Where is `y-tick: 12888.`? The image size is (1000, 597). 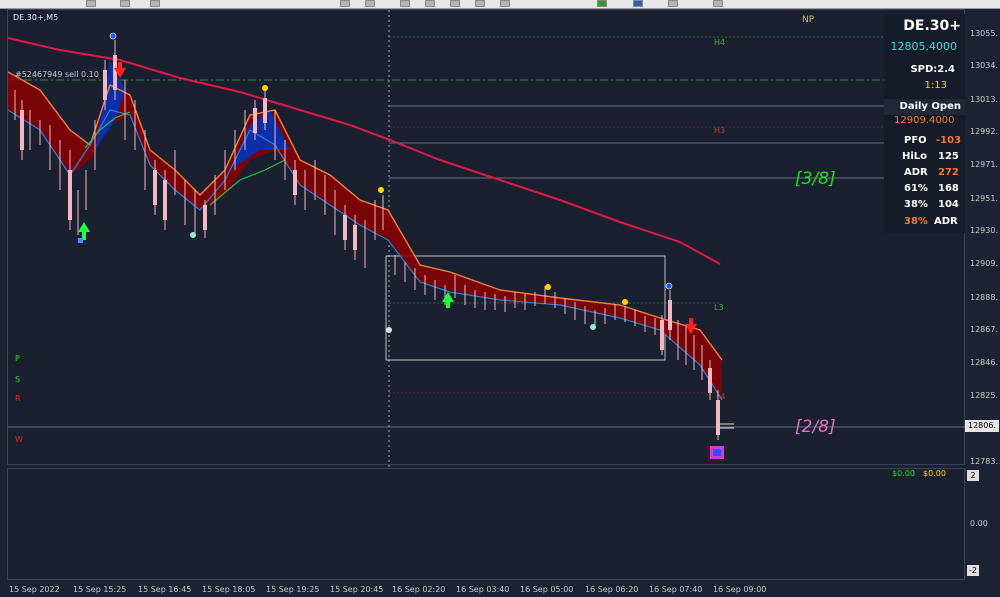
y-tick: 12888. is located at coordinates (984, 297).